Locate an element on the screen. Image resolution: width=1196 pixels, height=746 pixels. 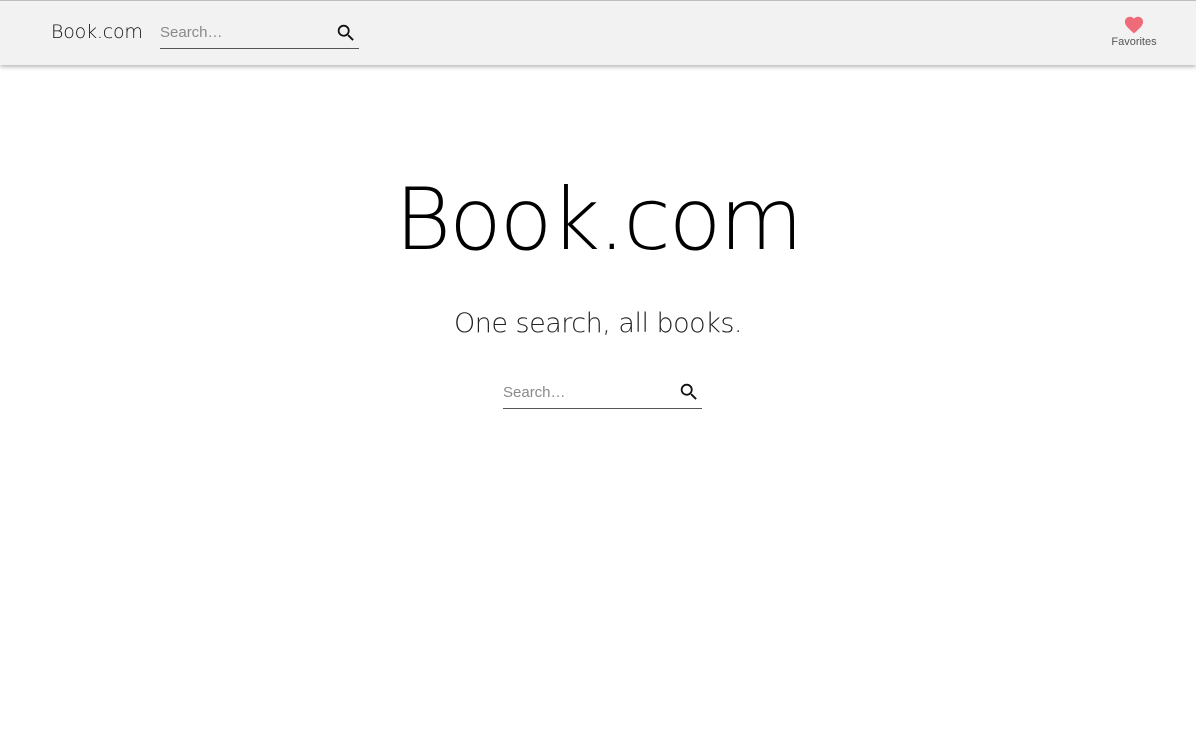
header-search-input is located at coordinates (245, 32).